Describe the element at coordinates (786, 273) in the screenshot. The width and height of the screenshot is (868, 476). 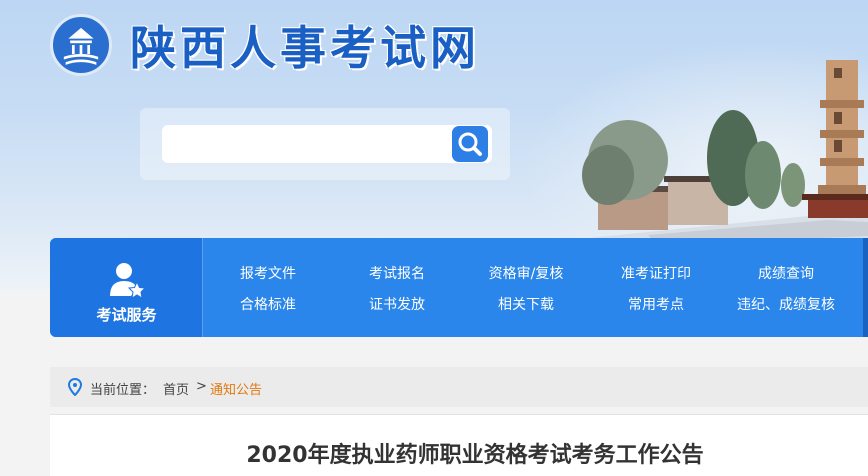
I see `nav-link-score-query: 成绩查询` at that location.